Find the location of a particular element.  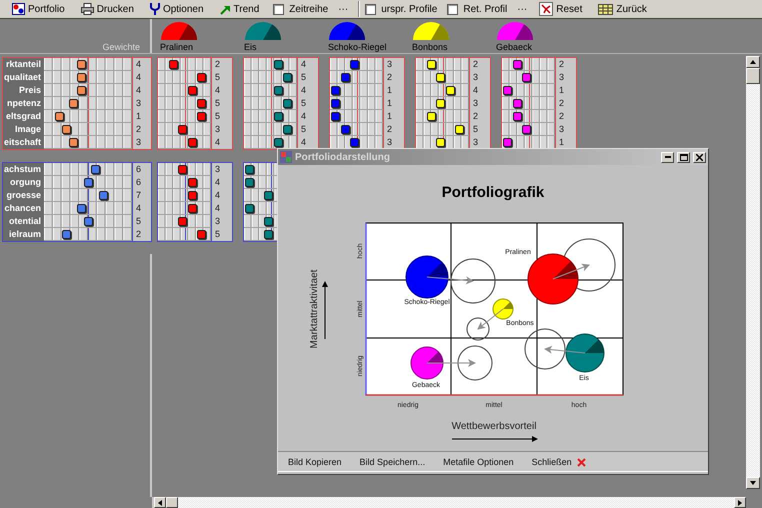

dialog-button: Metafile Optionen is located at coordinates (478, 462).